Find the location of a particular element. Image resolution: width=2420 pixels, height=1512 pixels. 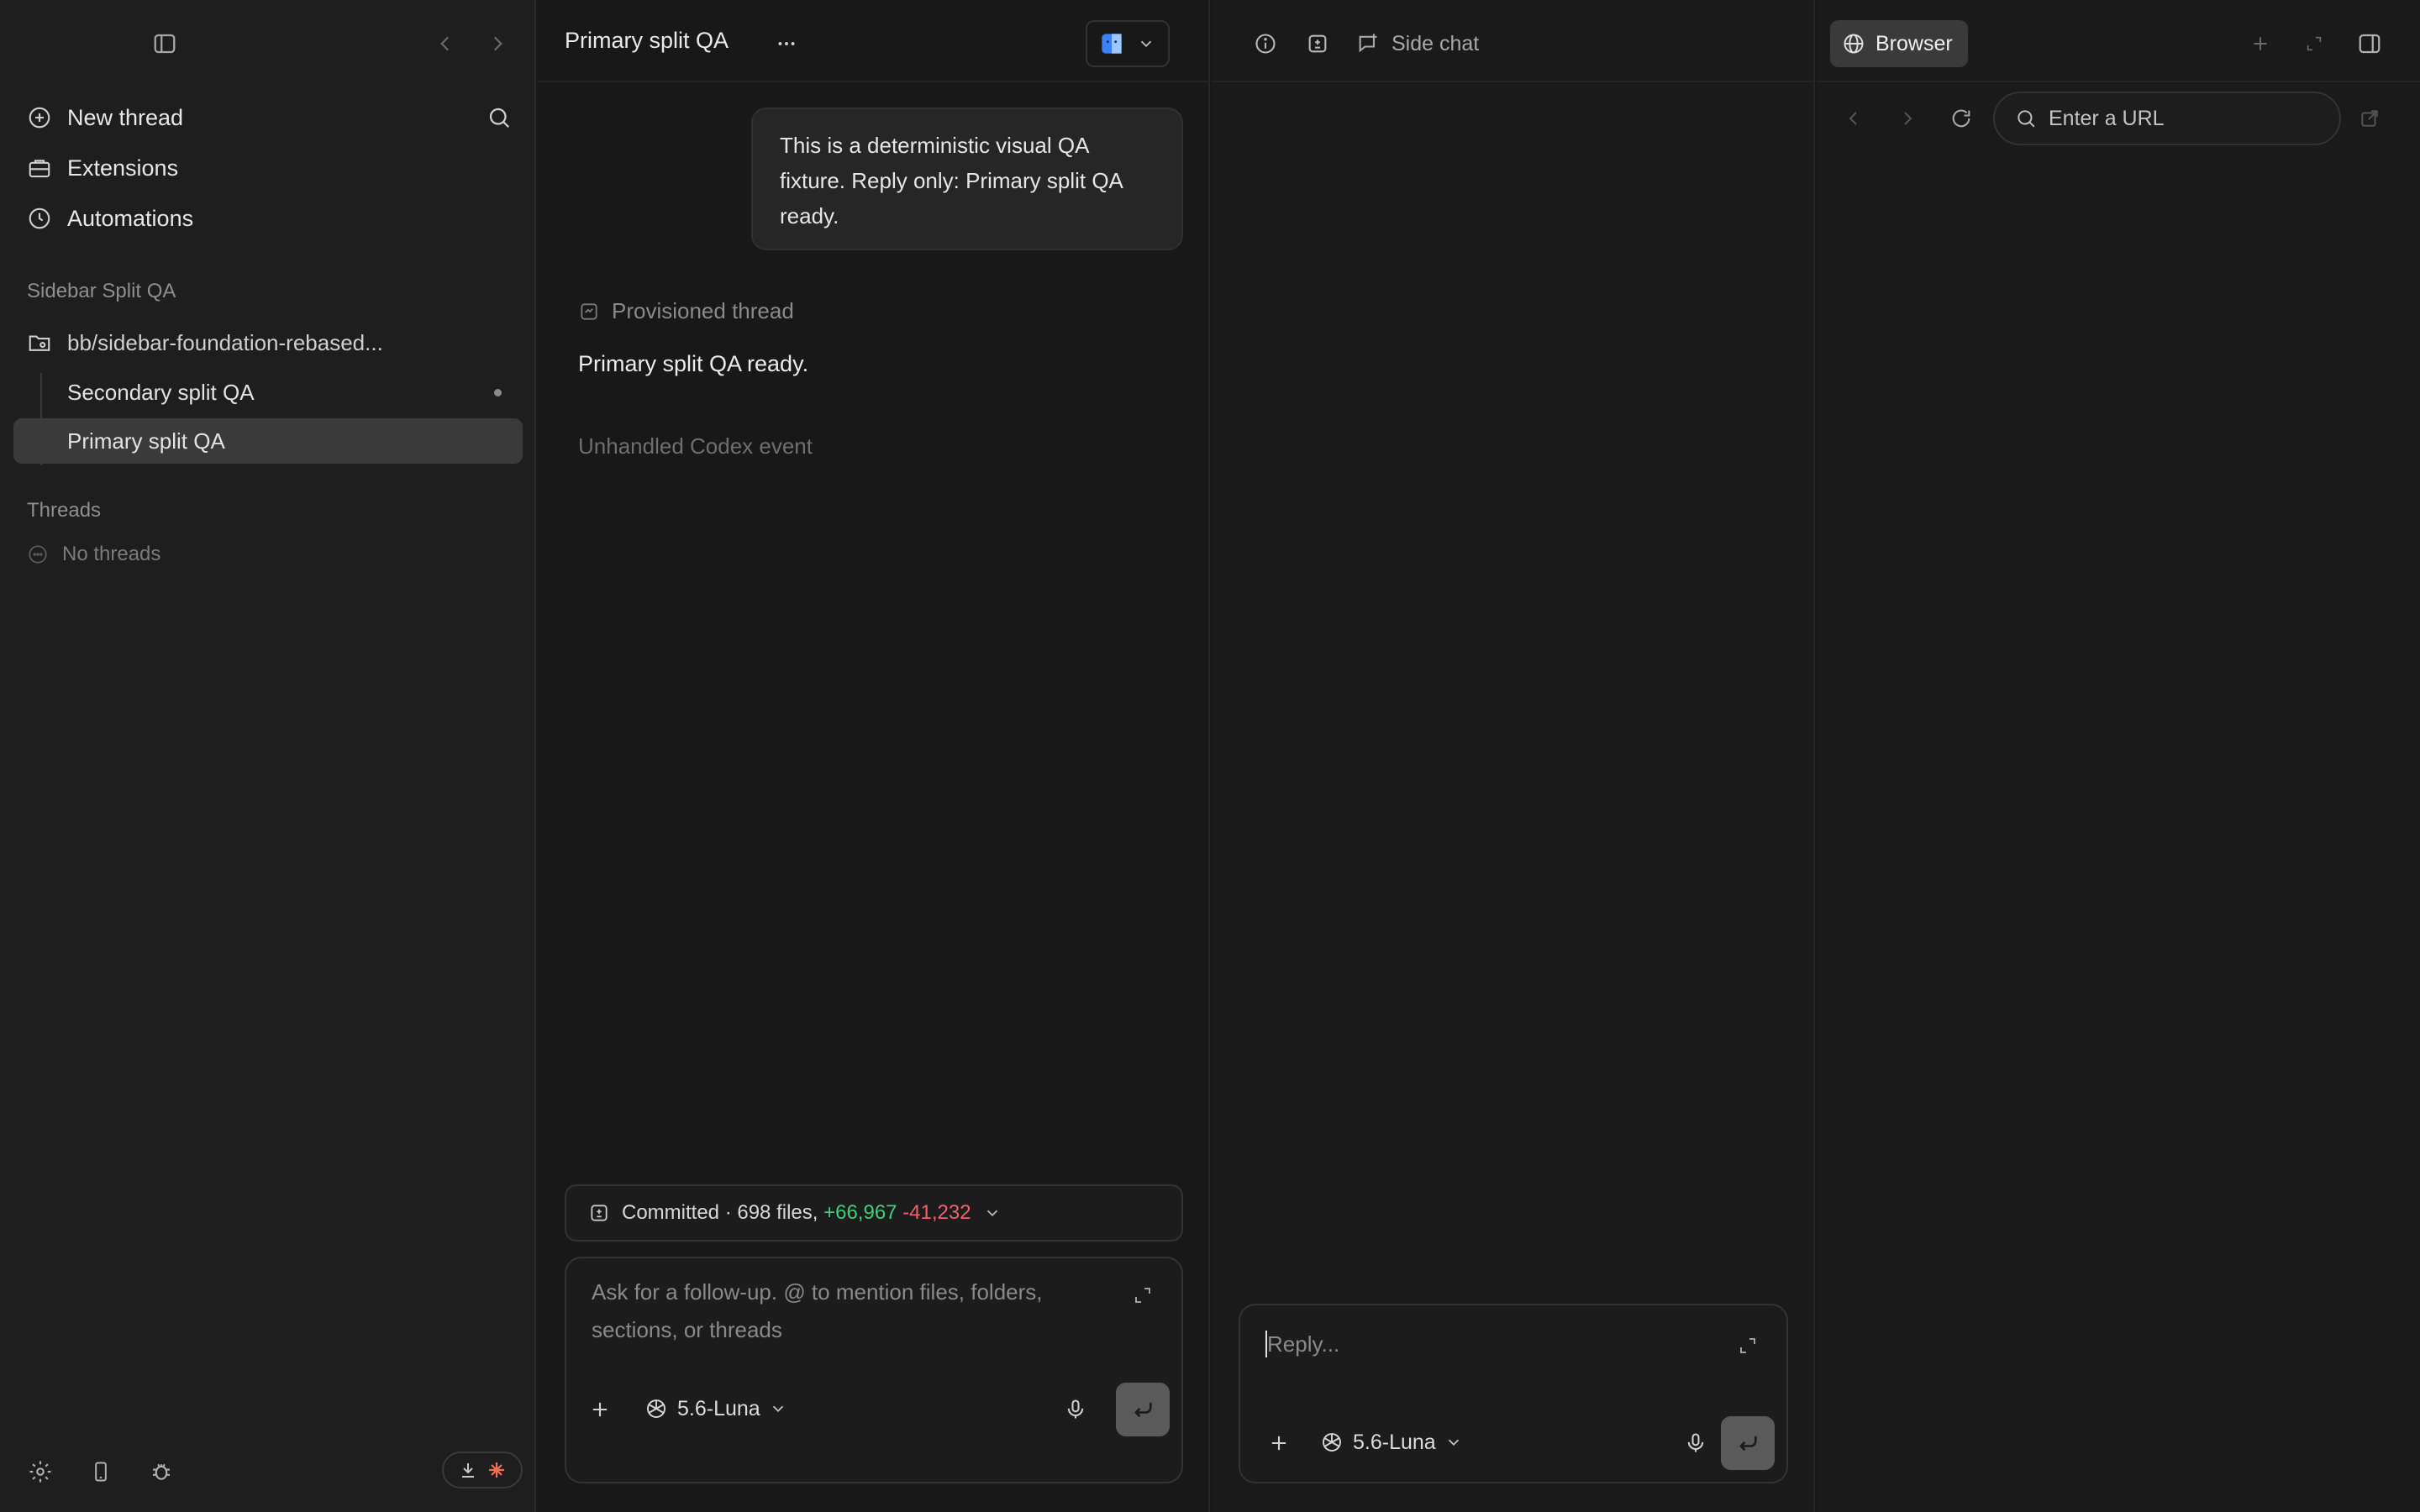

info-icon is located at coordinates (1265, 44).